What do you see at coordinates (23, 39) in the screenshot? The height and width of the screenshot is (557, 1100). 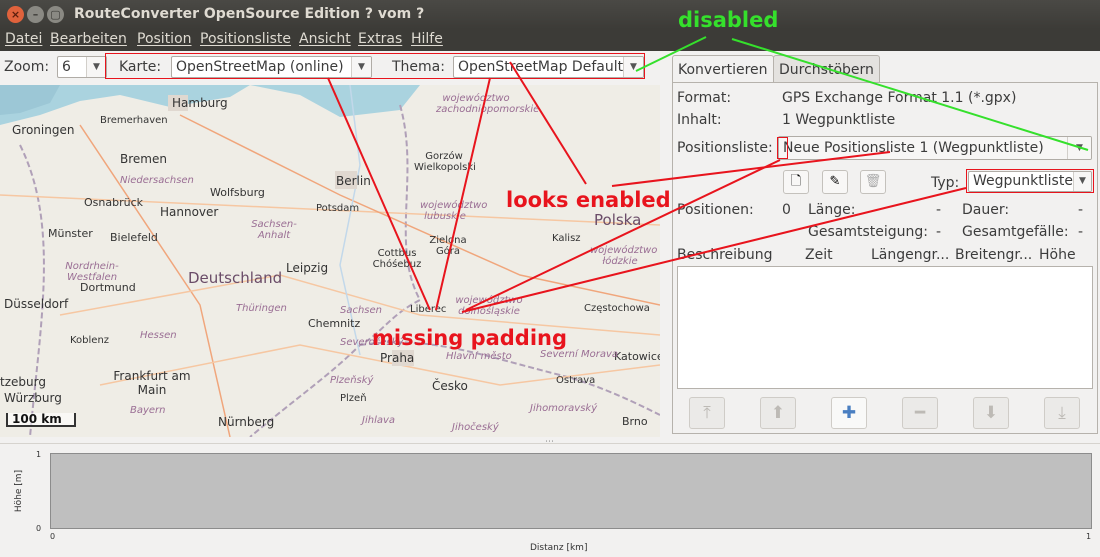 I see `menu-datei: Datei` at bounding box center [23, 39].